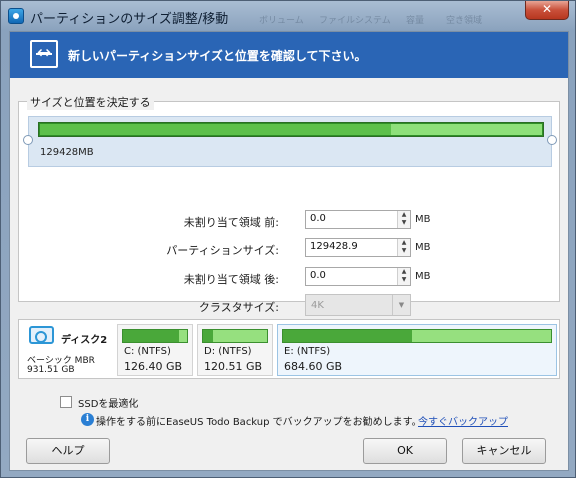  I want to click on partition-c: C: (NTFS) 126.40 GB, so click(155, 350).